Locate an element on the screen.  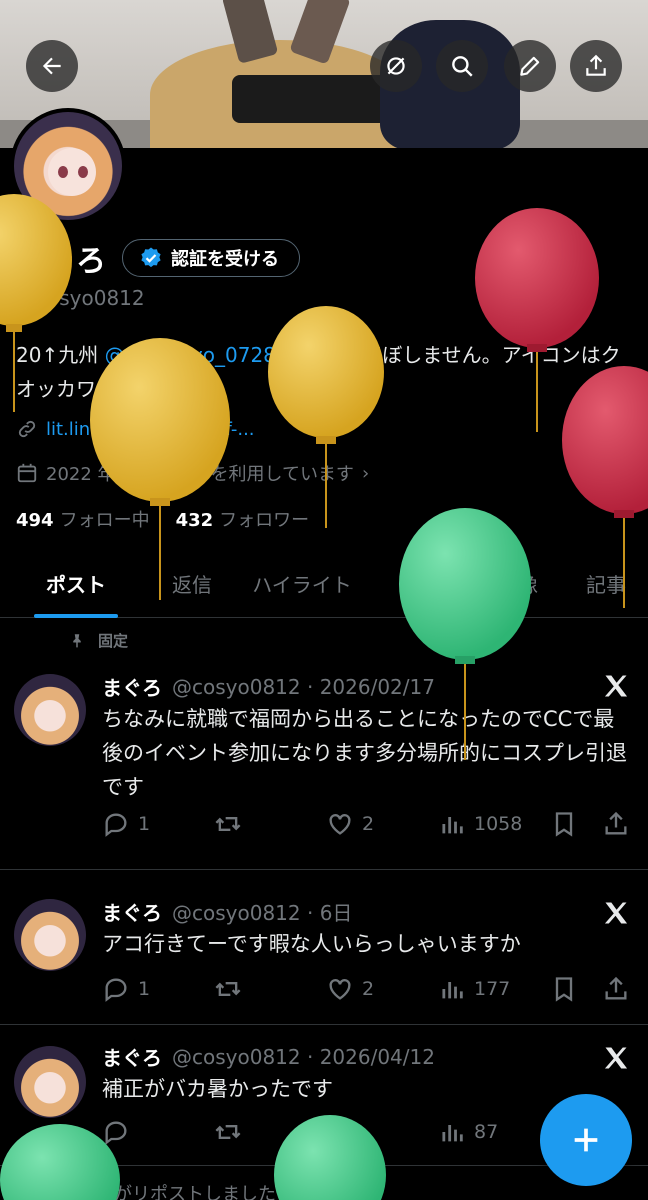
back-arrow-icon is located at coordinates (51, 66).